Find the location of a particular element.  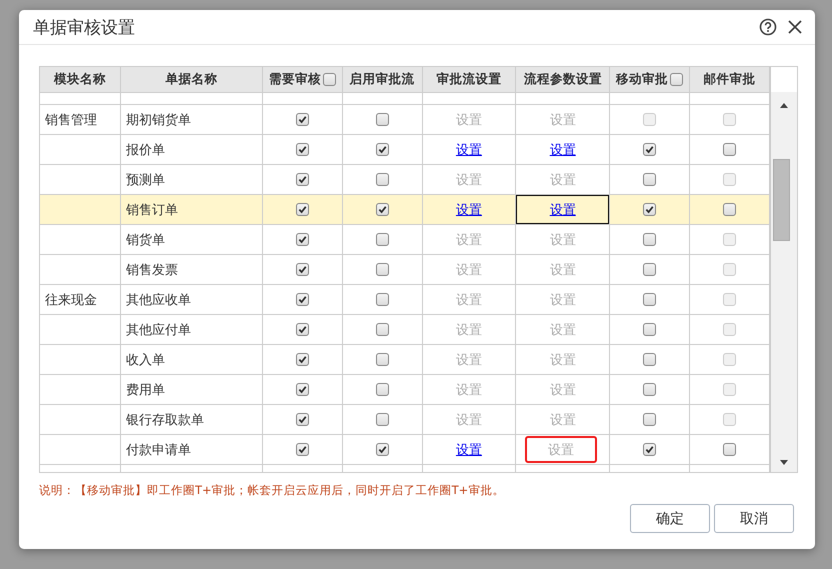

table-cell: 销售发票 is located at coordinates (152, 270).